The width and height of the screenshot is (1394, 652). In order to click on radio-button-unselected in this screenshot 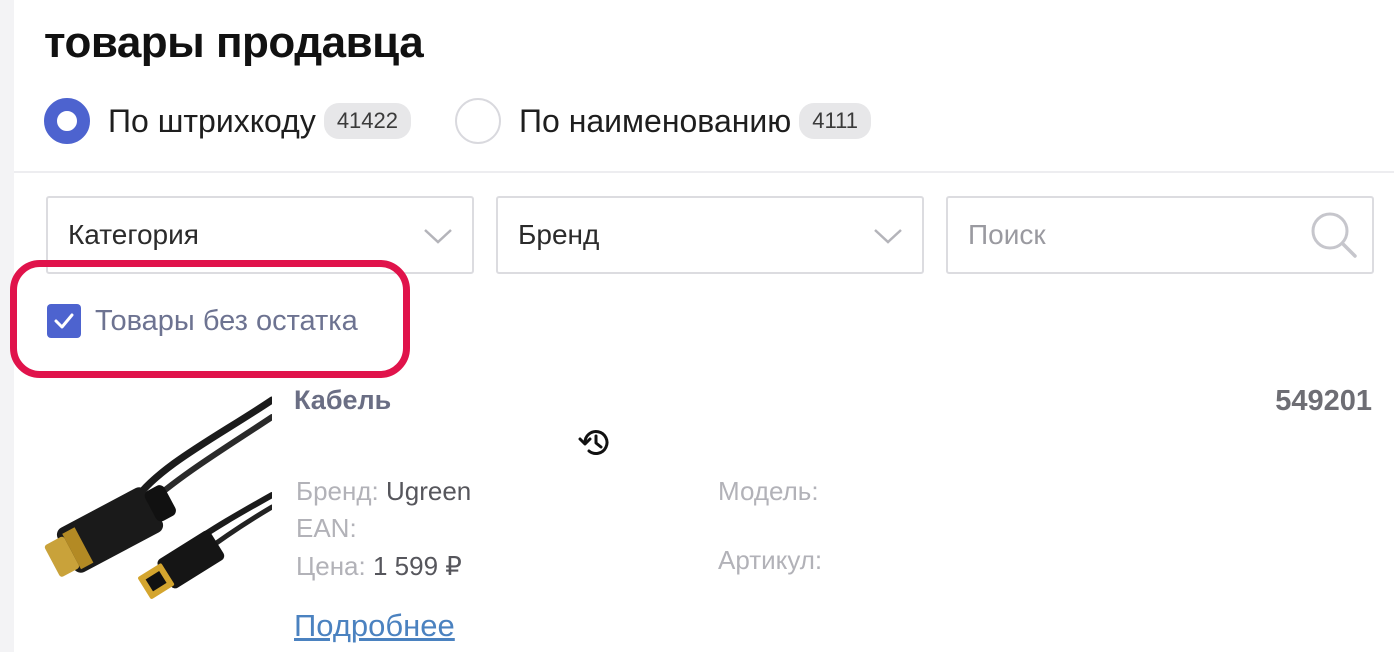, I will do `click(478, 121)`.